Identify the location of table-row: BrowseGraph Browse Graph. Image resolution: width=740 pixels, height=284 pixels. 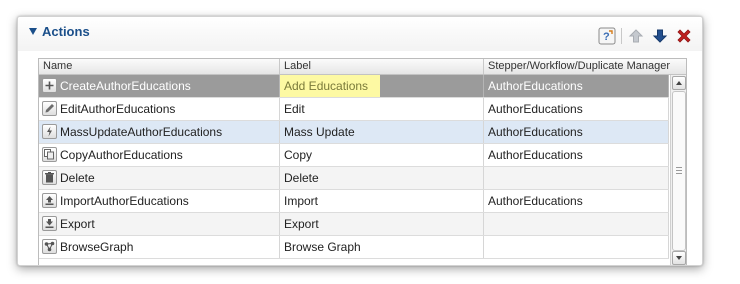
(354, 247).